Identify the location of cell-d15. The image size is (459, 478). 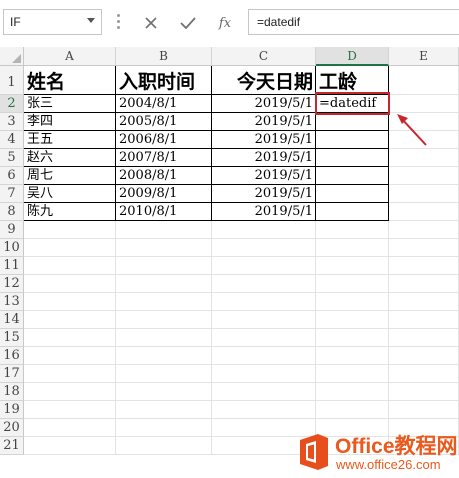
(352, 338).